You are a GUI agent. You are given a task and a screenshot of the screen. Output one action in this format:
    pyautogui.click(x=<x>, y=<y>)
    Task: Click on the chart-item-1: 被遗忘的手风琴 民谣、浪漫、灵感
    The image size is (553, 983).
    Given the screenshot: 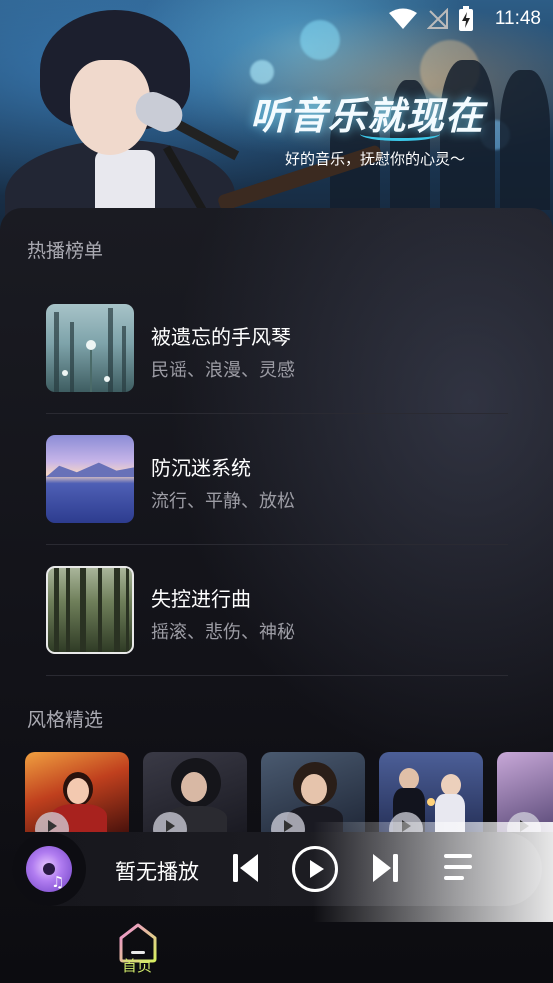 What is the action you would take?
    pyautogui.click(x=277, y=369)
    